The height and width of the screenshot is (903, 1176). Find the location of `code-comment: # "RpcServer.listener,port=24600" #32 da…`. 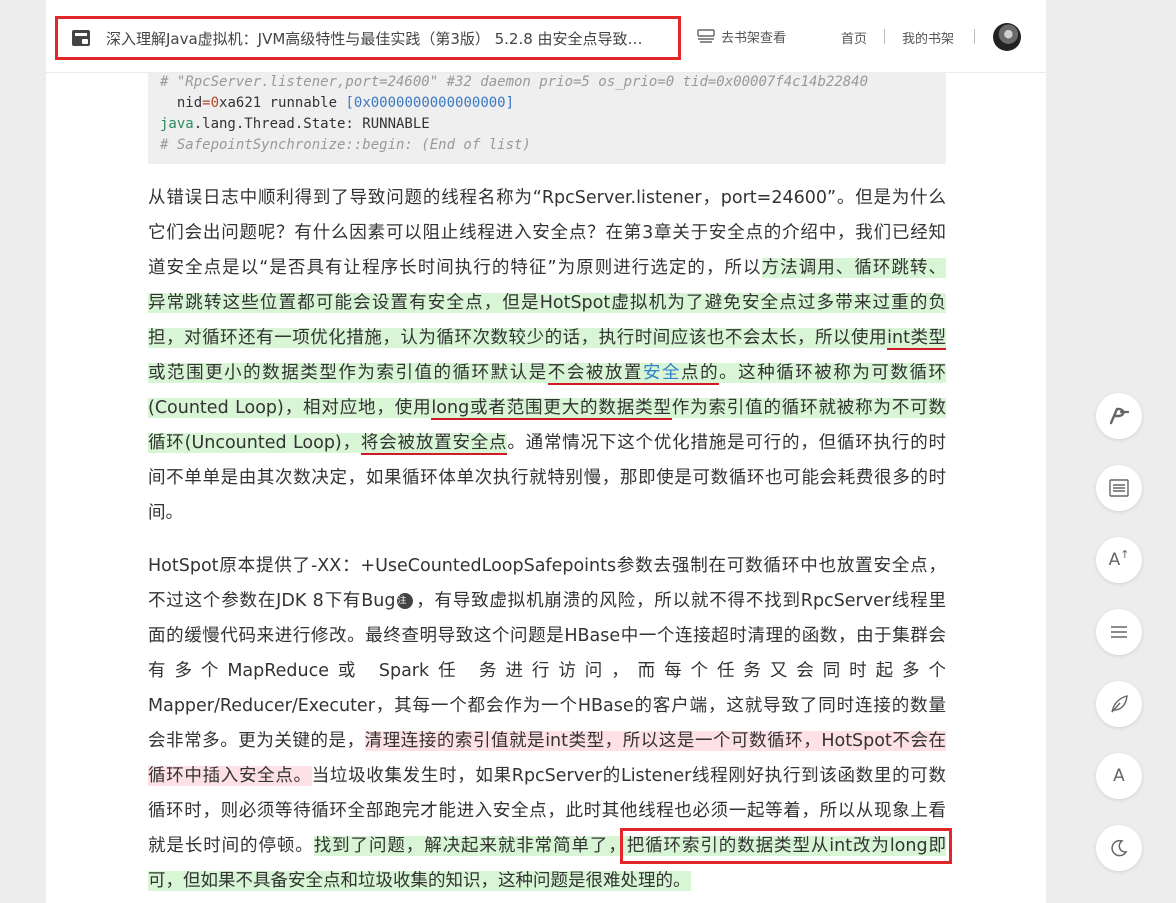

code-comment: # "RpcServer.listener,port=24600" #32 da… is located at coordinates (514, 82).